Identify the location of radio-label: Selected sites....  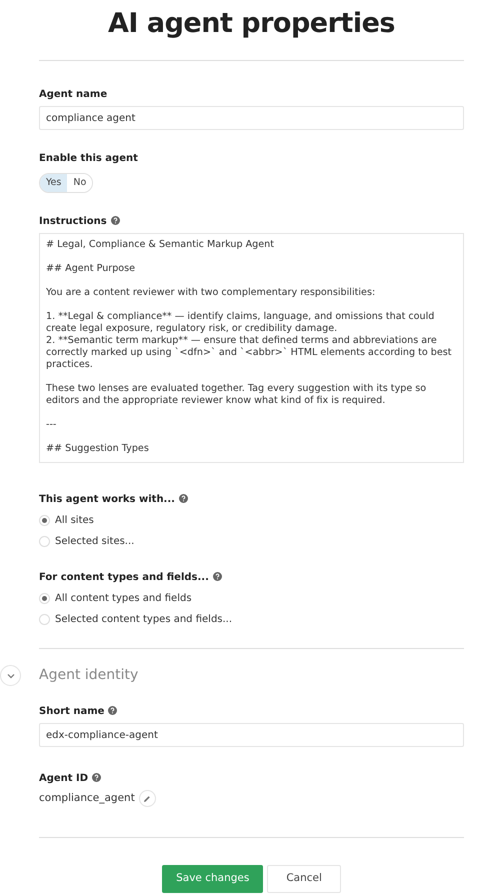
(94, 542).